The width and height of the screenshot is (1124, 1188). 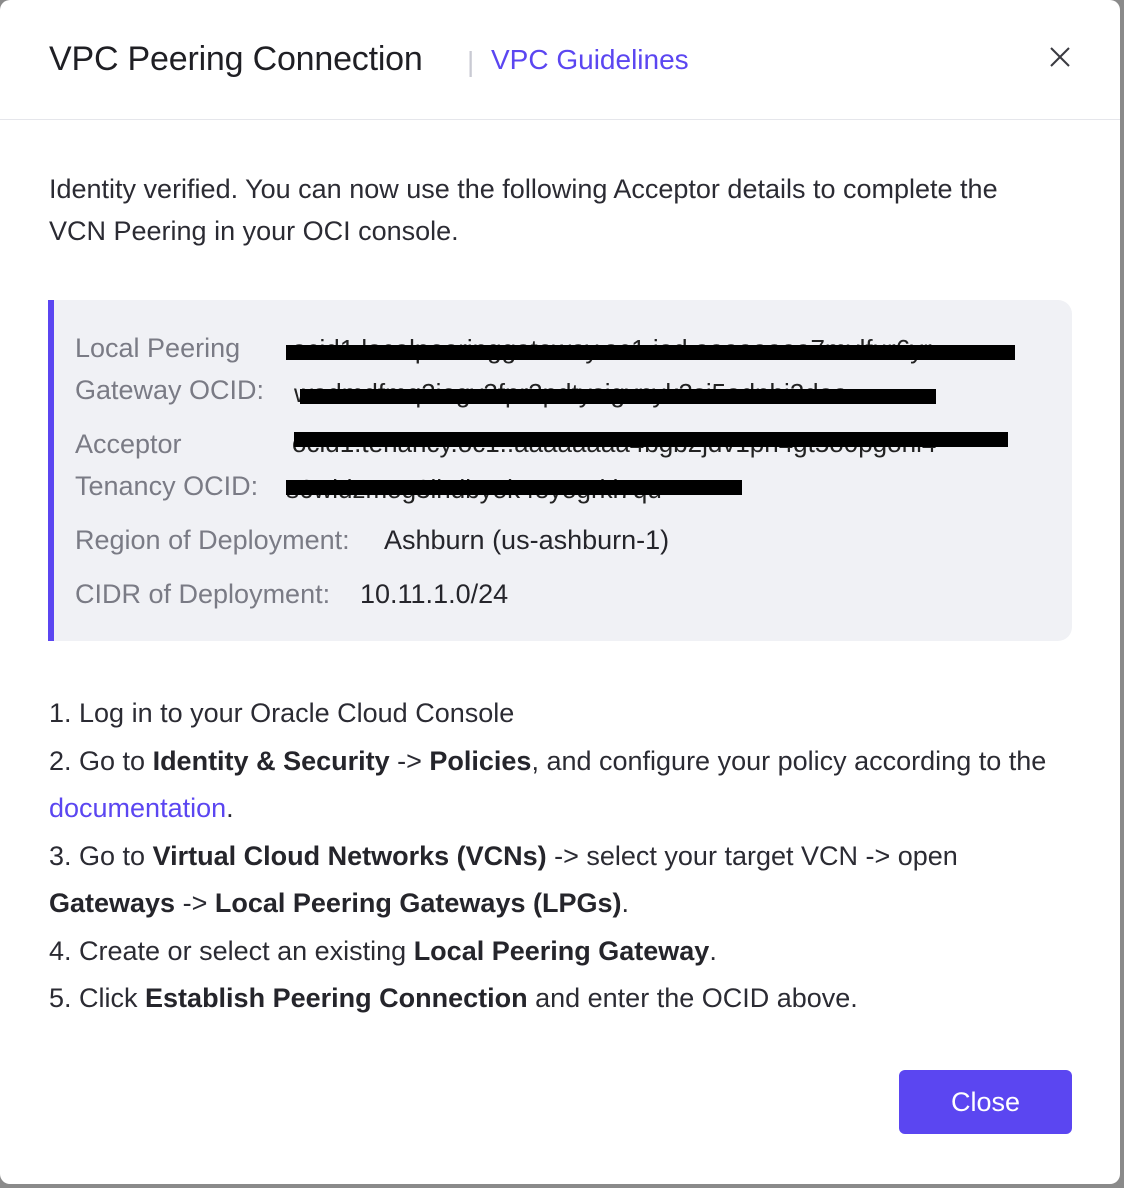 What do you see at coordinates (336, 998) in the screenshot?
I see `step-5-establish: Establish Peering Connection` at bounding box center [336, 998].